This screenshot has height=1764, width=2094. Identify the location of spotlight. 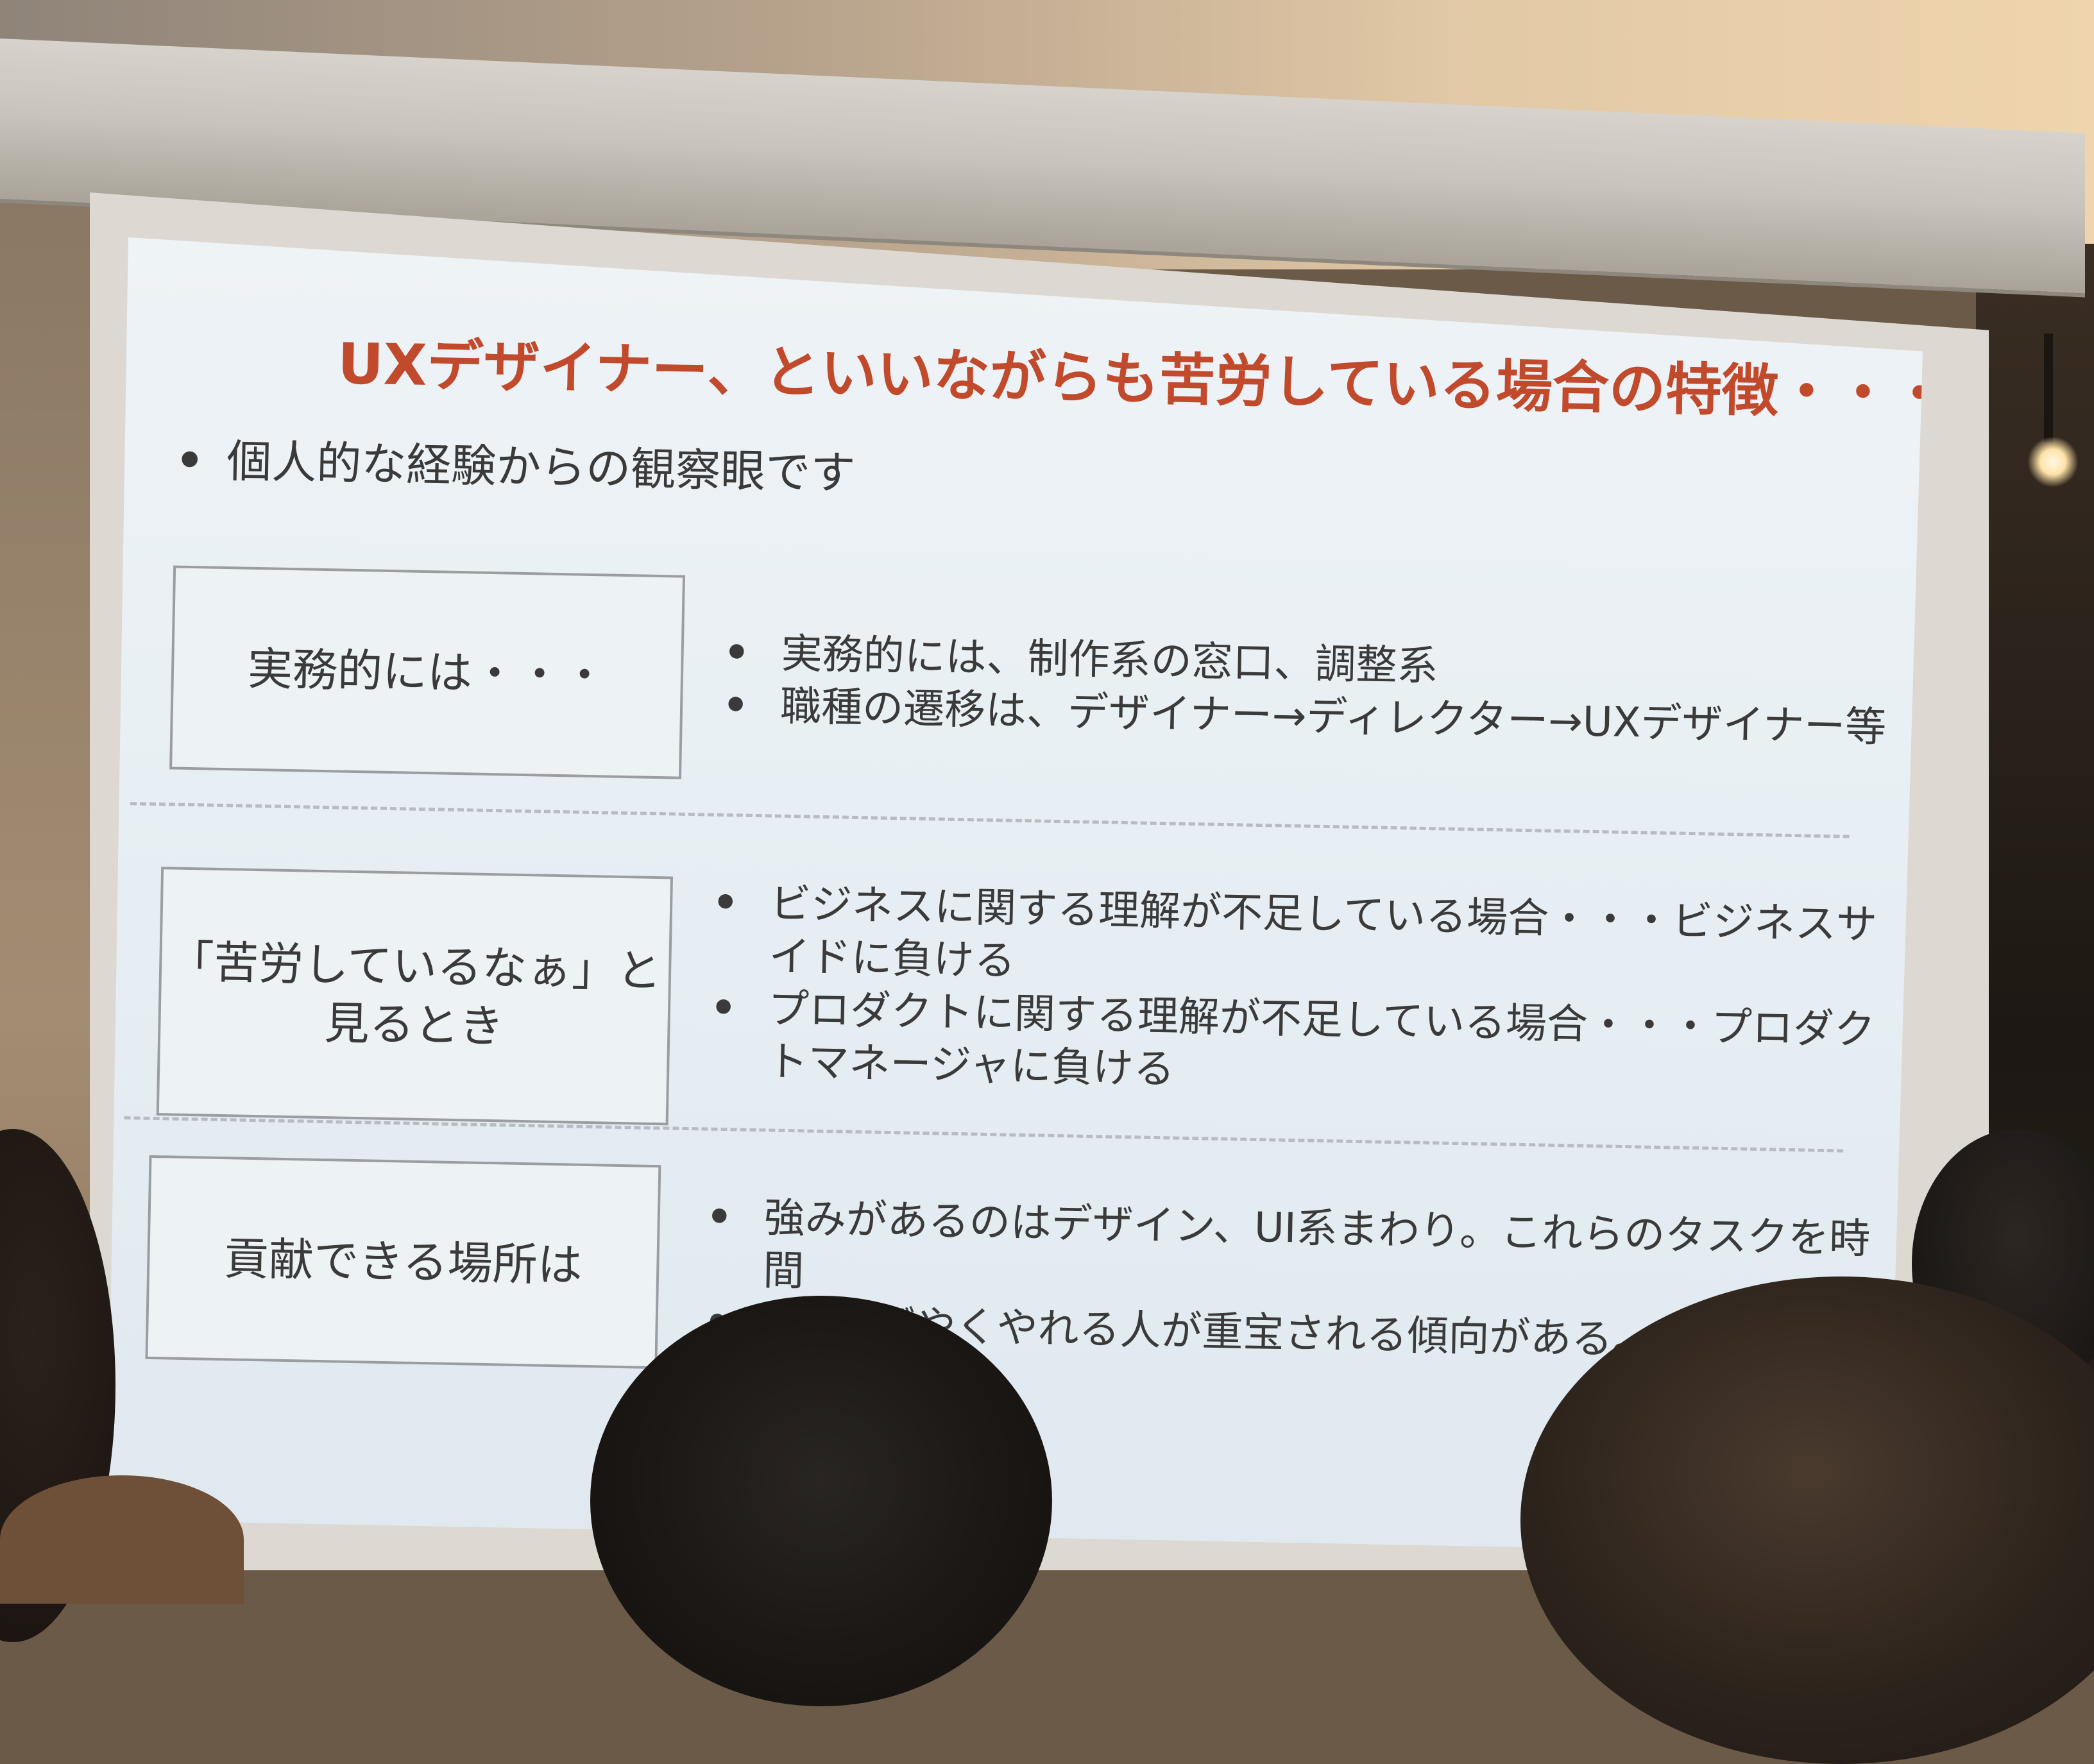
(2053, 462).